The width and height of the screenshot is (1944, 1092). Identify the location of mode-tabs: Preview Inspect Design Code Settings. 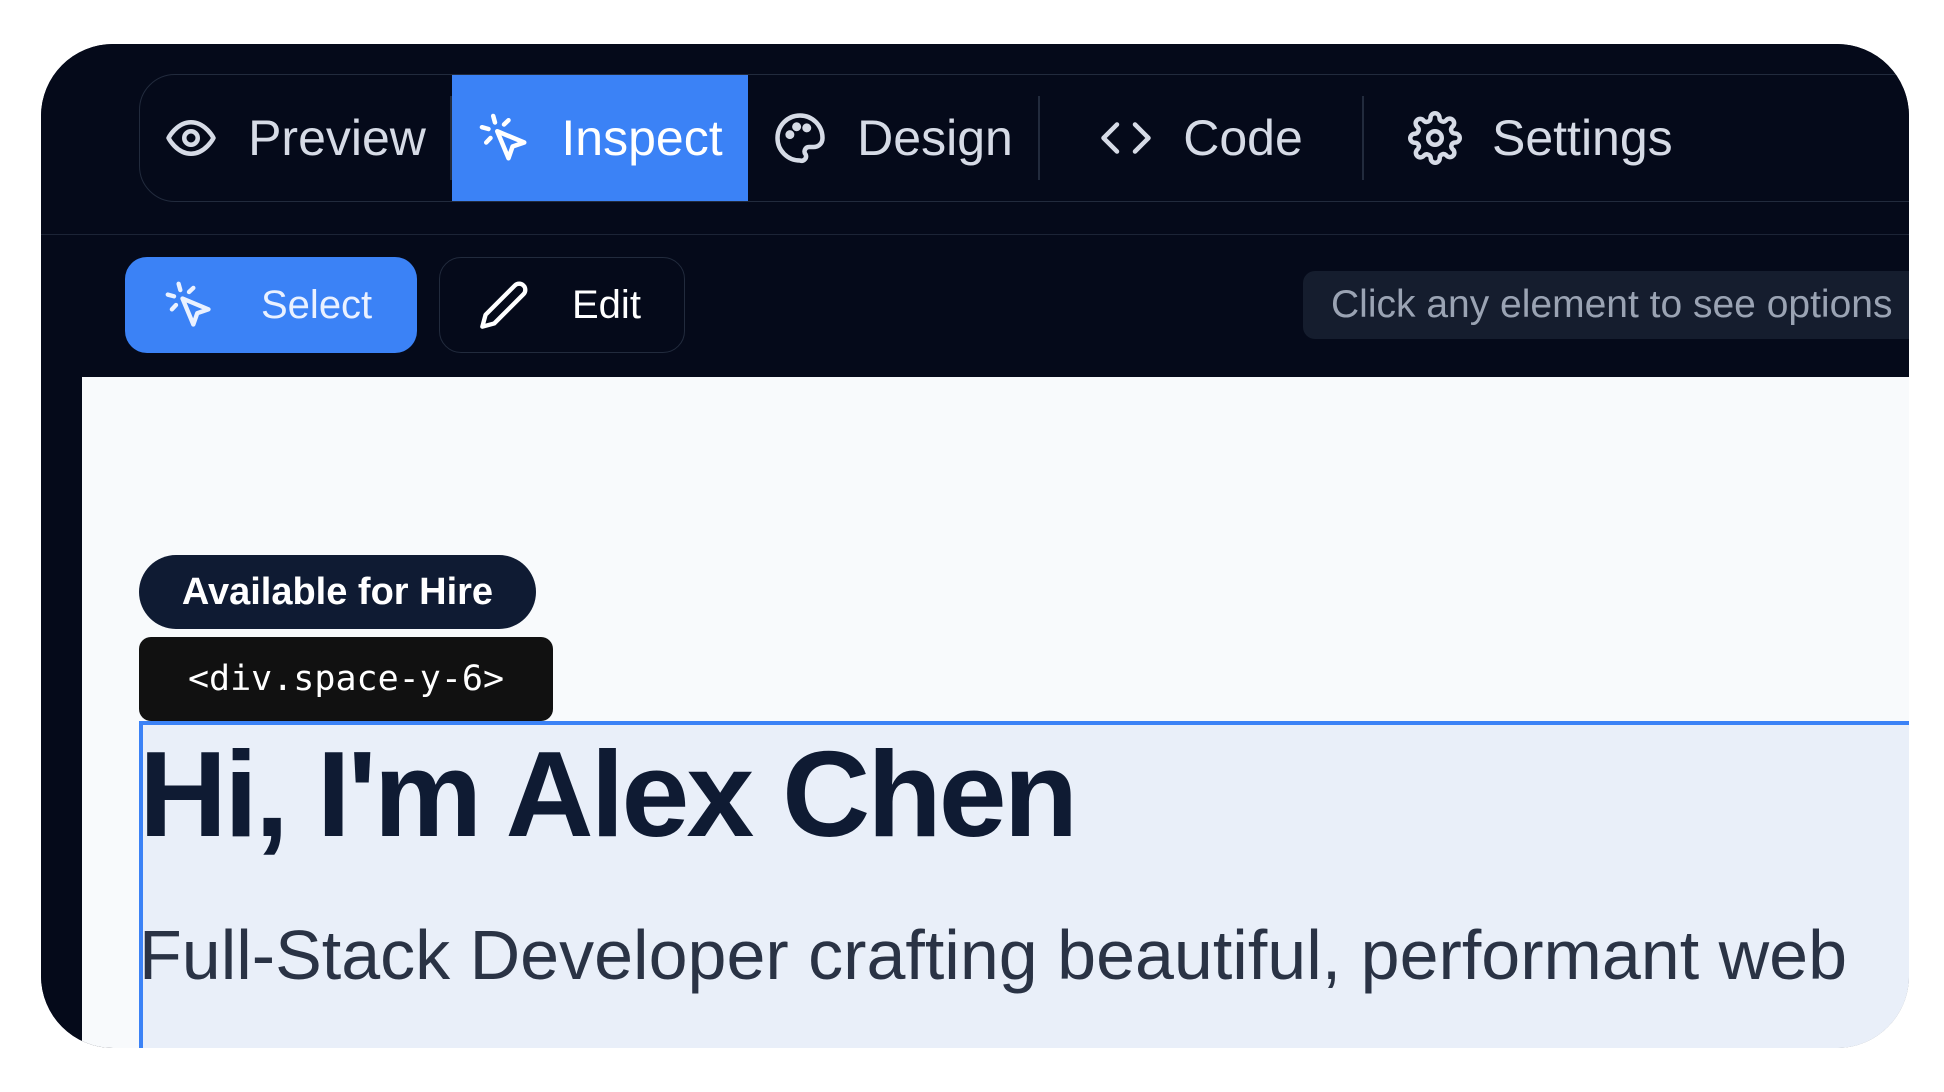
(1024, 138).